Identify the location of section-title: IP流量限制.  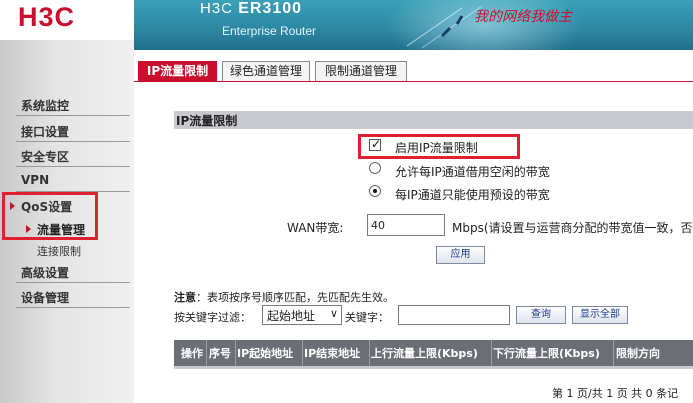
(207, 121).